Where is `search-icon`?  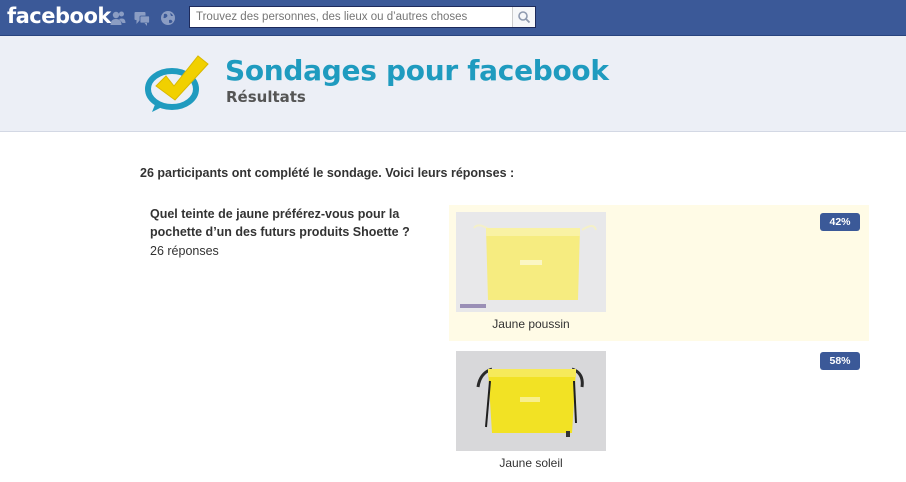
search-icon is located at coordinates (524, 17).